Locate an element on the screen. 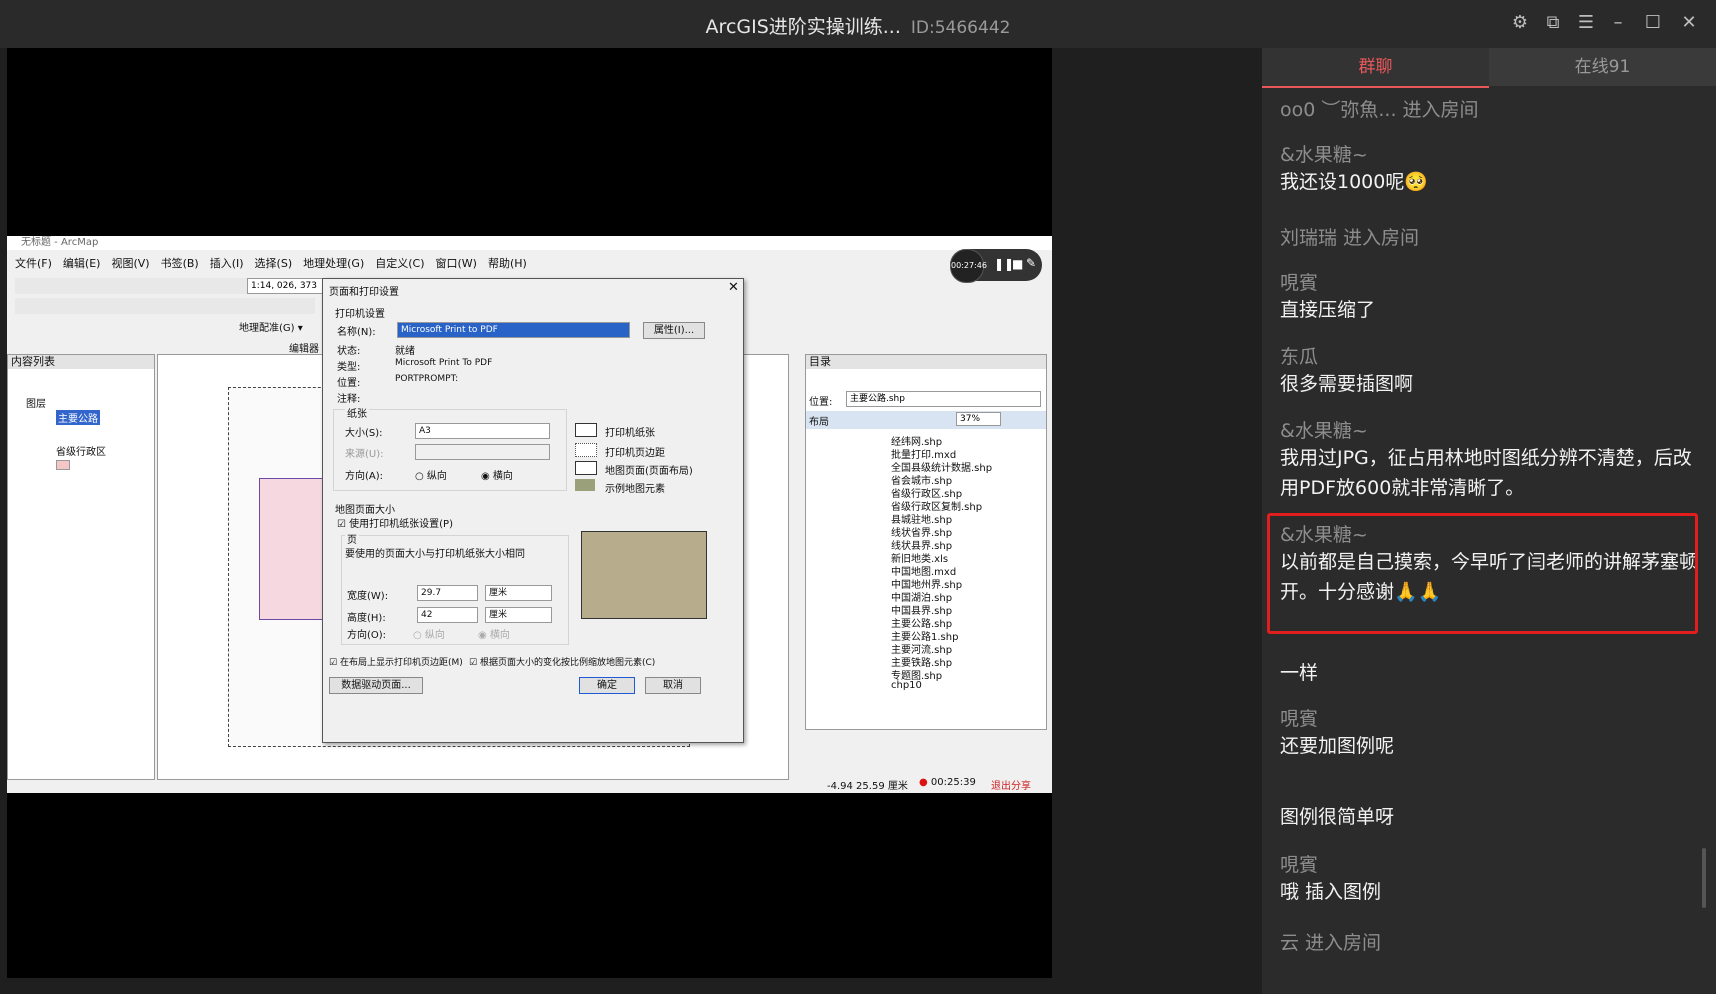 The width and height of the screenshot is (1716, 994). pen-icon: ✎ is located at coordinates (1031, 263).